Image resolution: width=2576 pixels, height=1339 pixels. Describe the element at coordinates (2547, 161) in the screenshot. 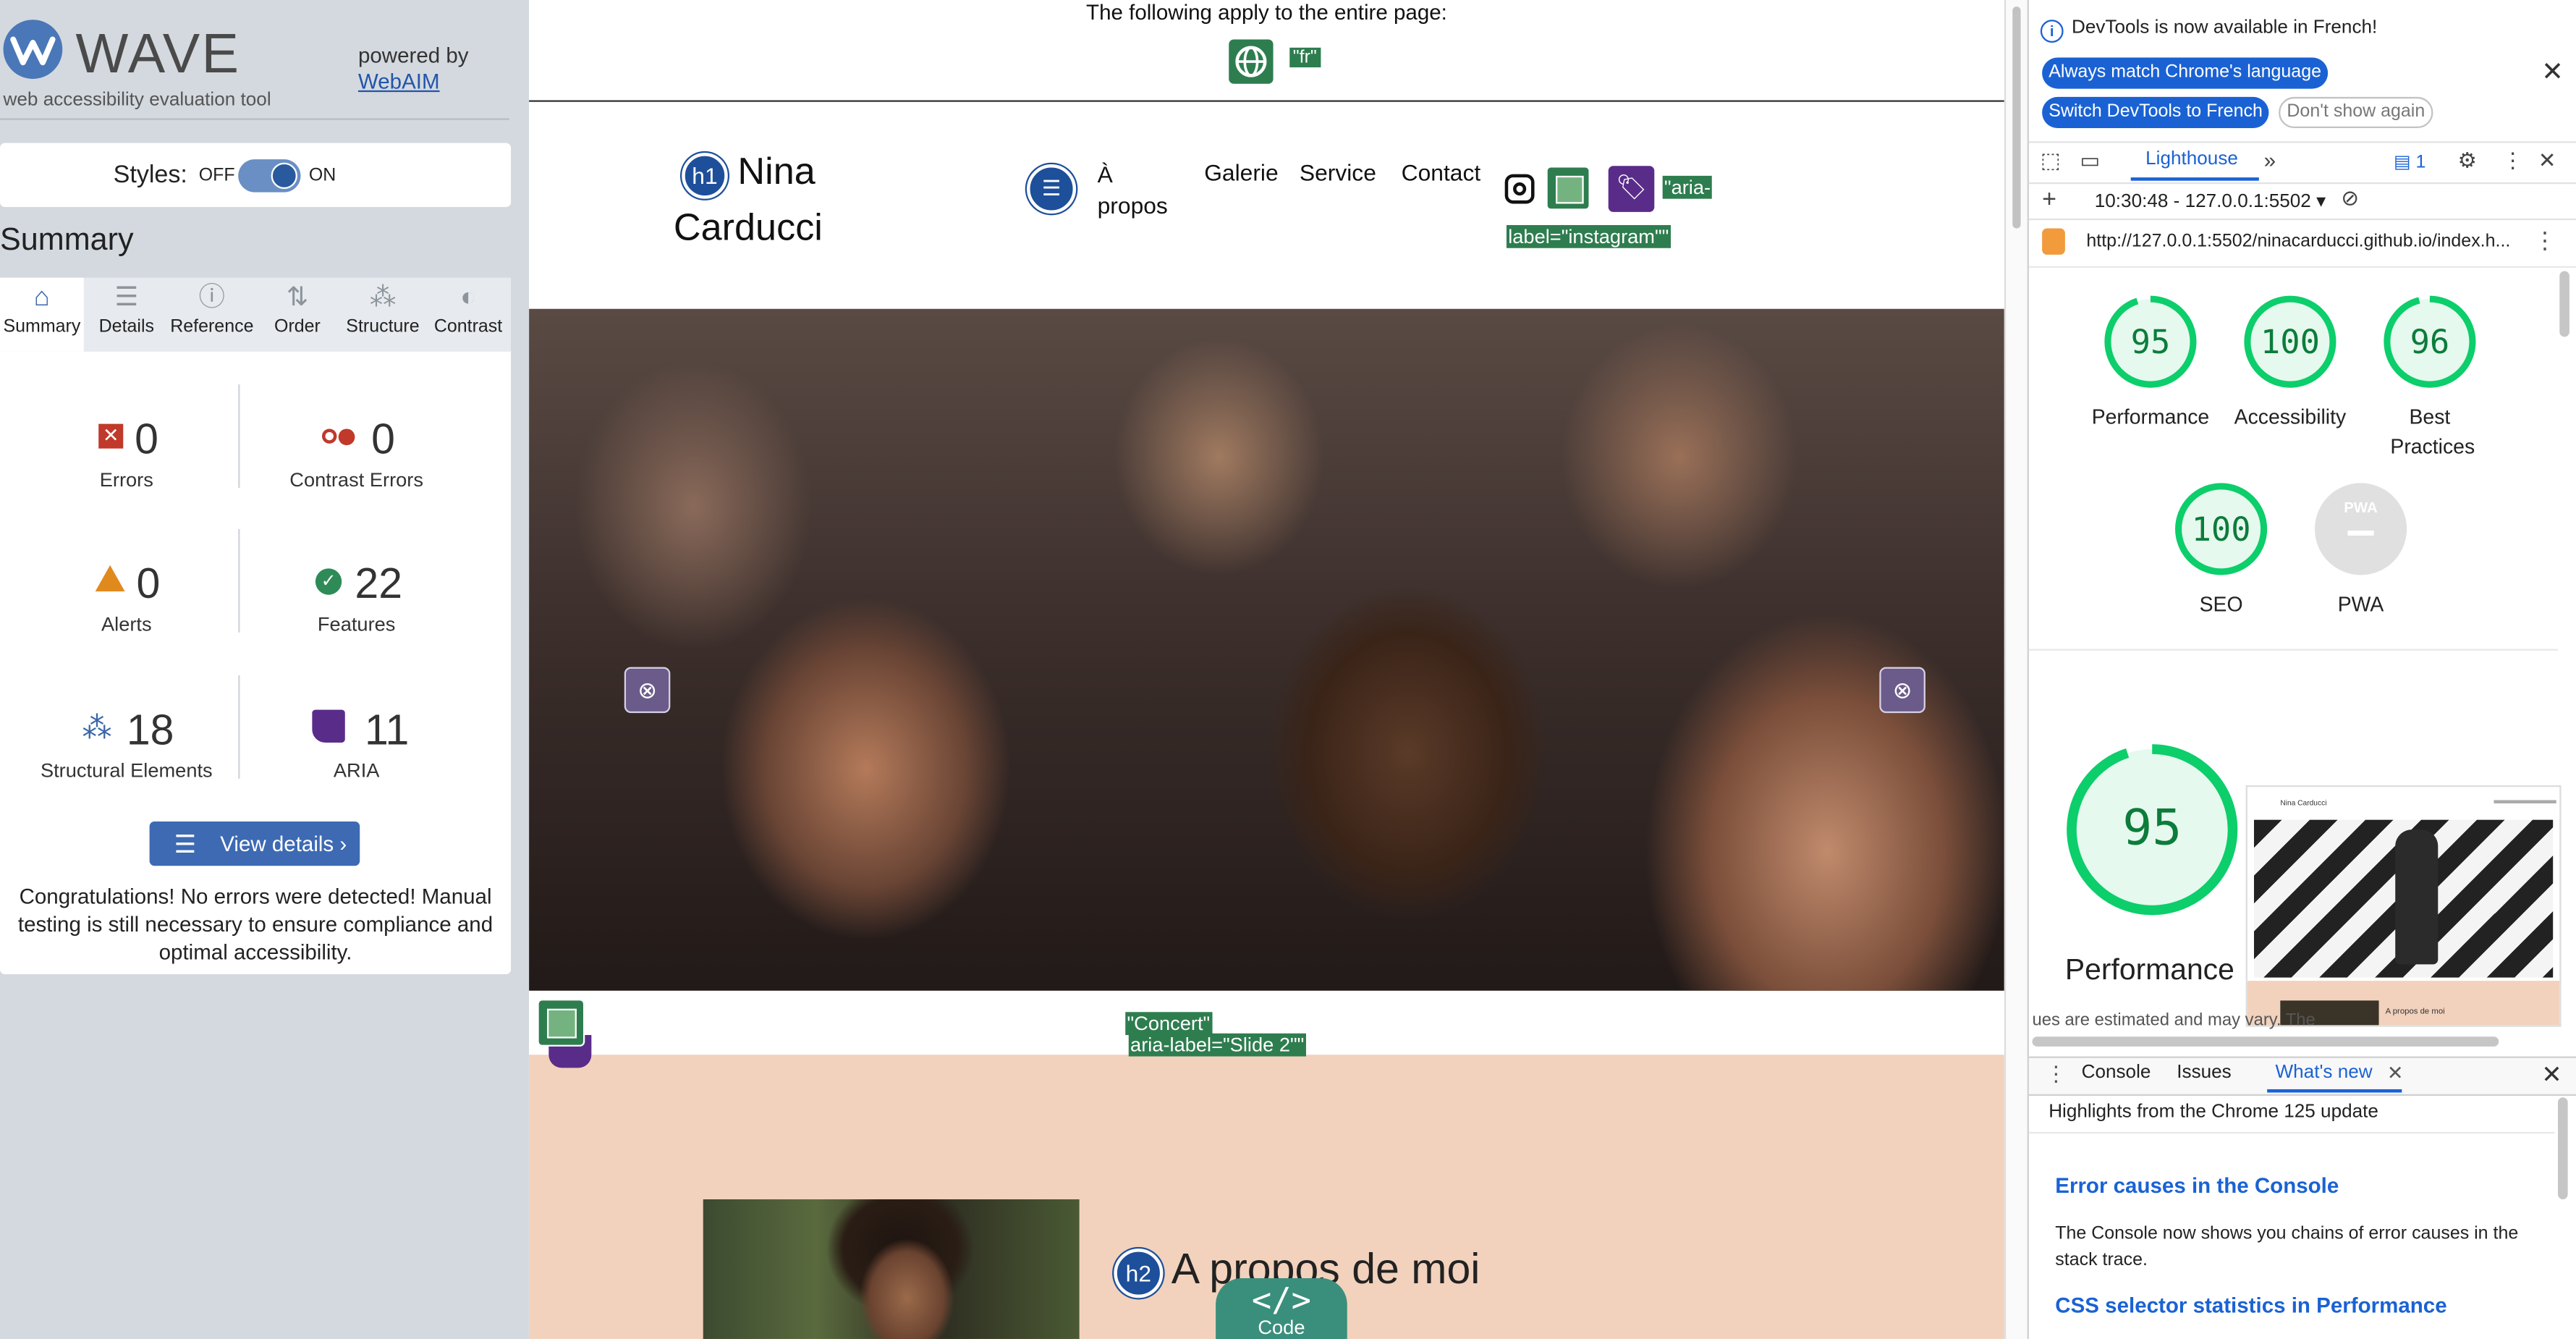

I see `close-devtools-icon: ✕` at that location.